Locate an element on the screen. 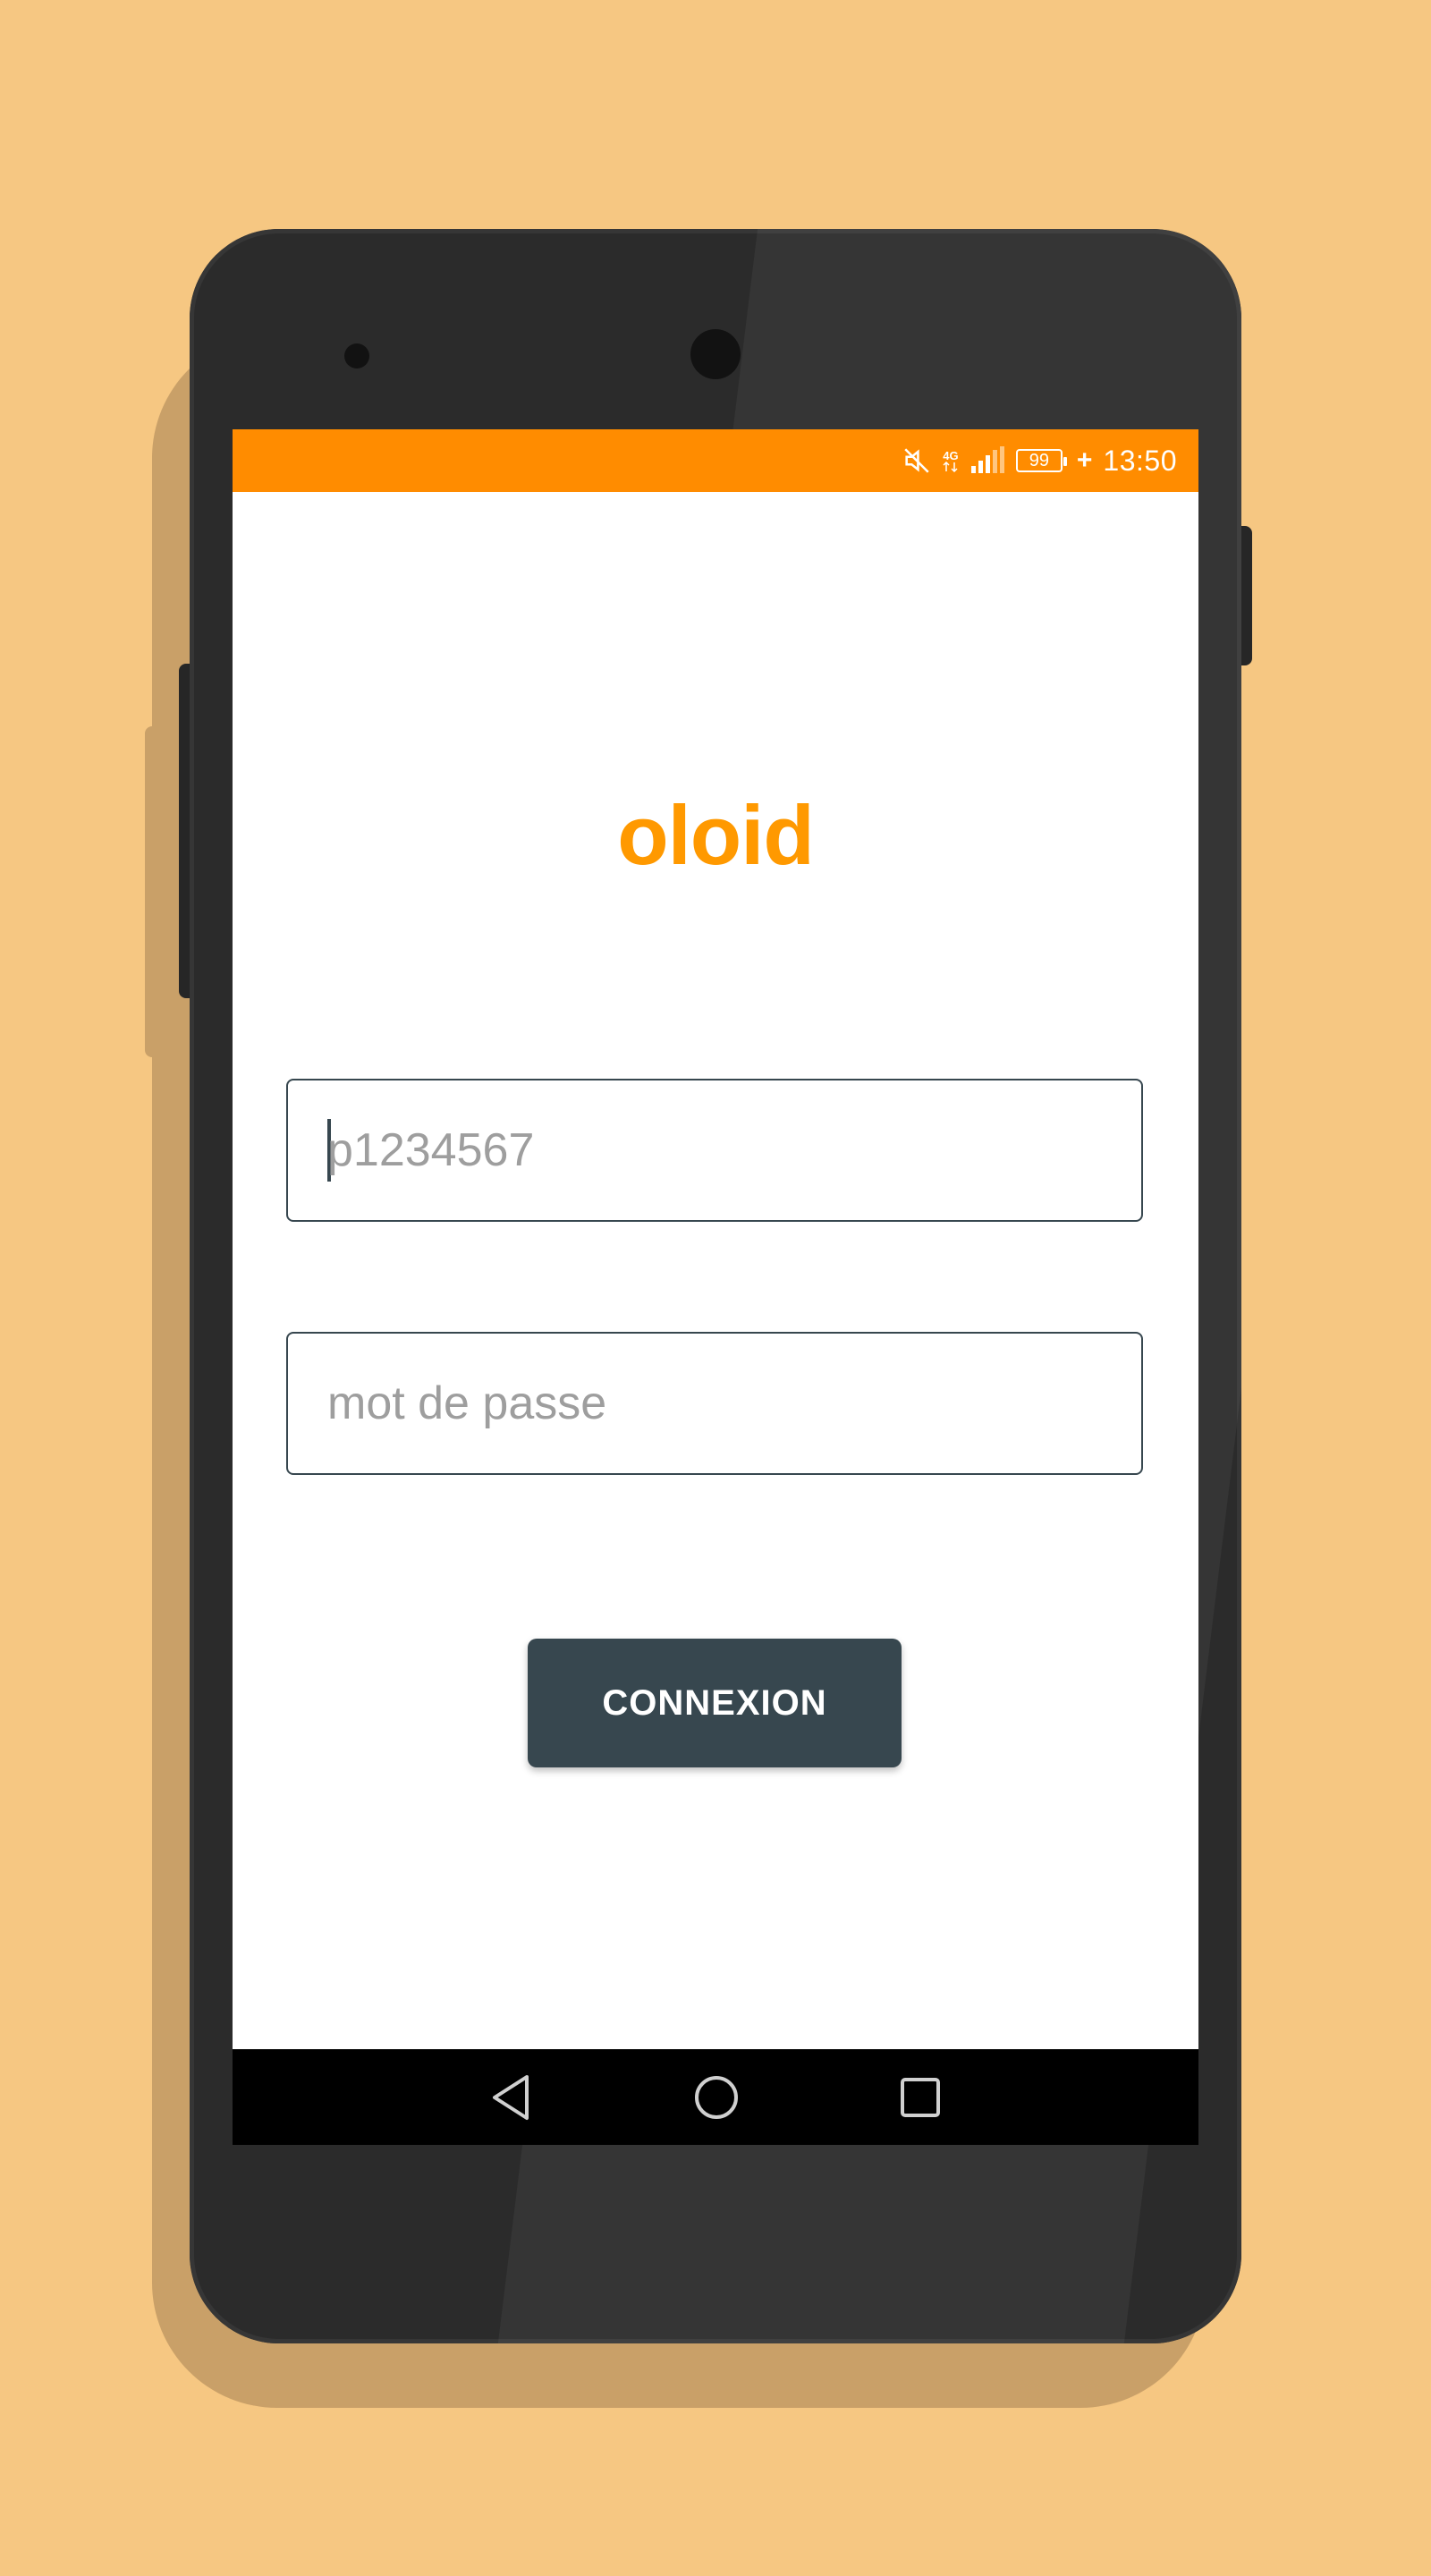 This screenshot has width=1431, height=2576. status-time: 13:50 is located at coordinates (1140, 460).